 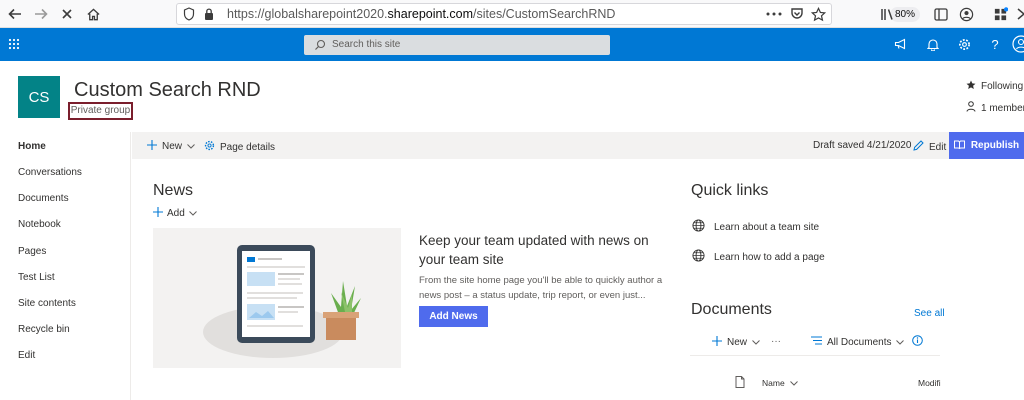 What do you see at coordinates (189, 16) in the screenshot?
I see `shield-icon` at bounding box center [189, 16].